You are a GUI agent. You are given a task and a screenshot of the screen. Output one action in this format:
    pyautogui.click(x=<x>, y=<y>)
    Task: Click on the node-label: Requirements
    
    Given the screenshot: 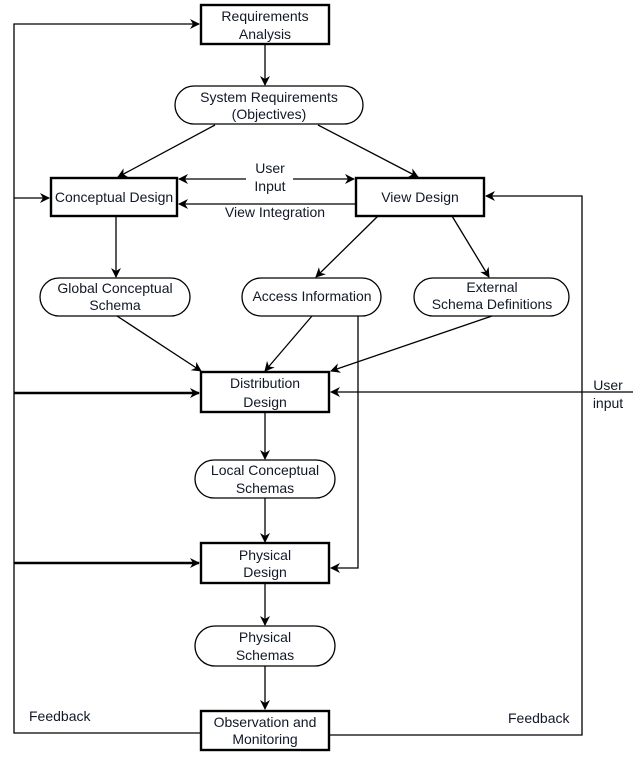 What is the action you would take?
    pyautogui.click(x=264, y=16)
    